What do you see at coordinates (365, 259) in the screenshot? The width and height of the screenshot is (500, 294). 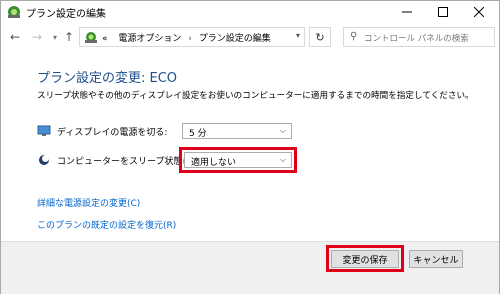 I see `save-button: 変更の保存` at bounding box center [365, 259].